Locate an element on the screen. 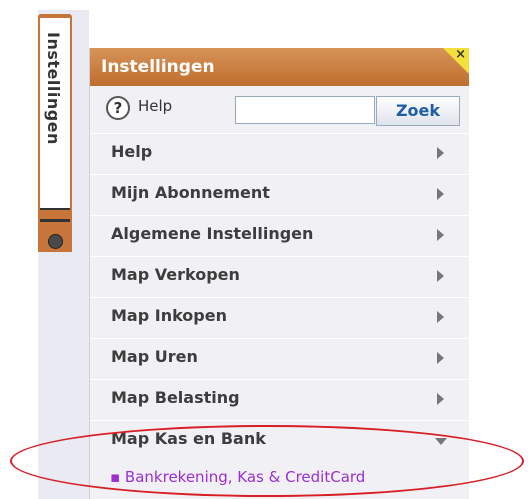 Image resolution: width=528 pixels, height=499 pixels. menu-item-map-uren: Map Uren is located at coordinates (279, 358).